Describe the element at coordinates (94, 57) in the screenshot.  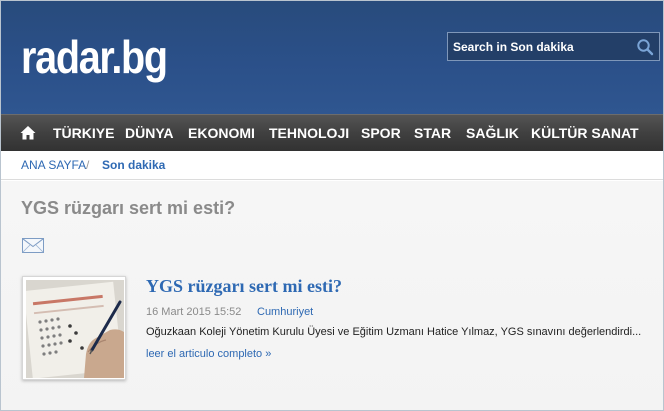
I see `site-logo: radar.bg` at that location.